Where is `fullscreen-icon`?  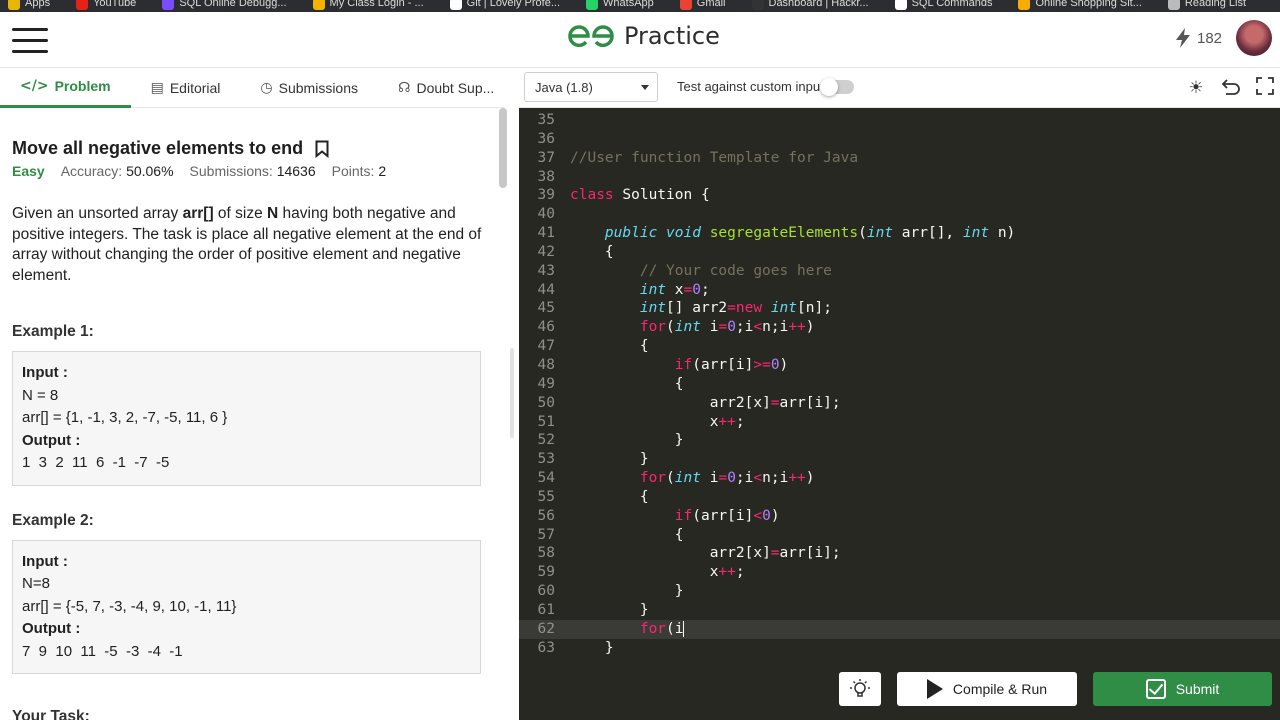
fullscreen-icon is located at coordinates (1265, 88).